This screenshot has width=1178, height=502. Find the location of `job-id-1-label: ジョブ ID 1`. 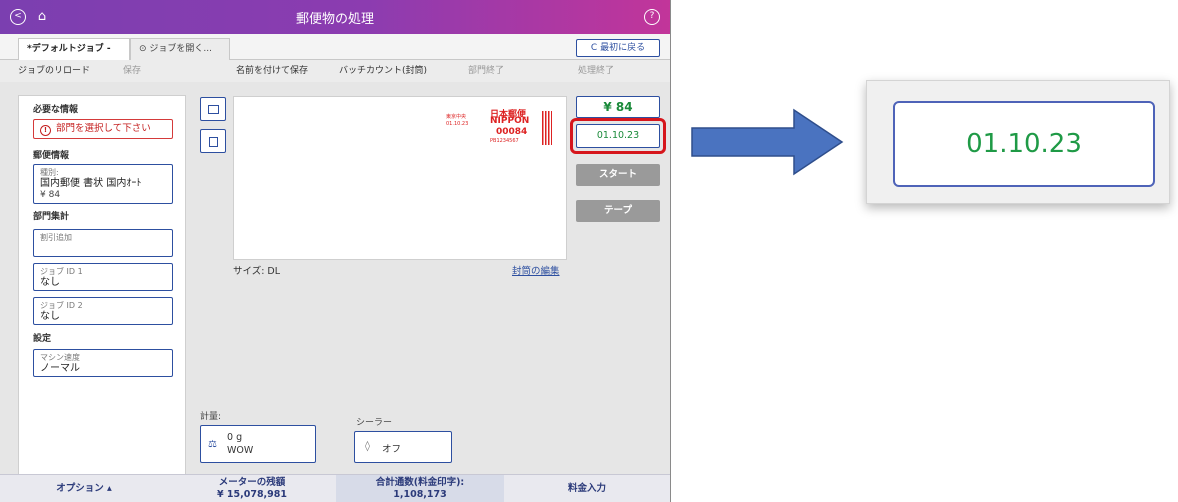

job-id-1-label: ジョブ ID 1 is located at coordinates (61, 271).